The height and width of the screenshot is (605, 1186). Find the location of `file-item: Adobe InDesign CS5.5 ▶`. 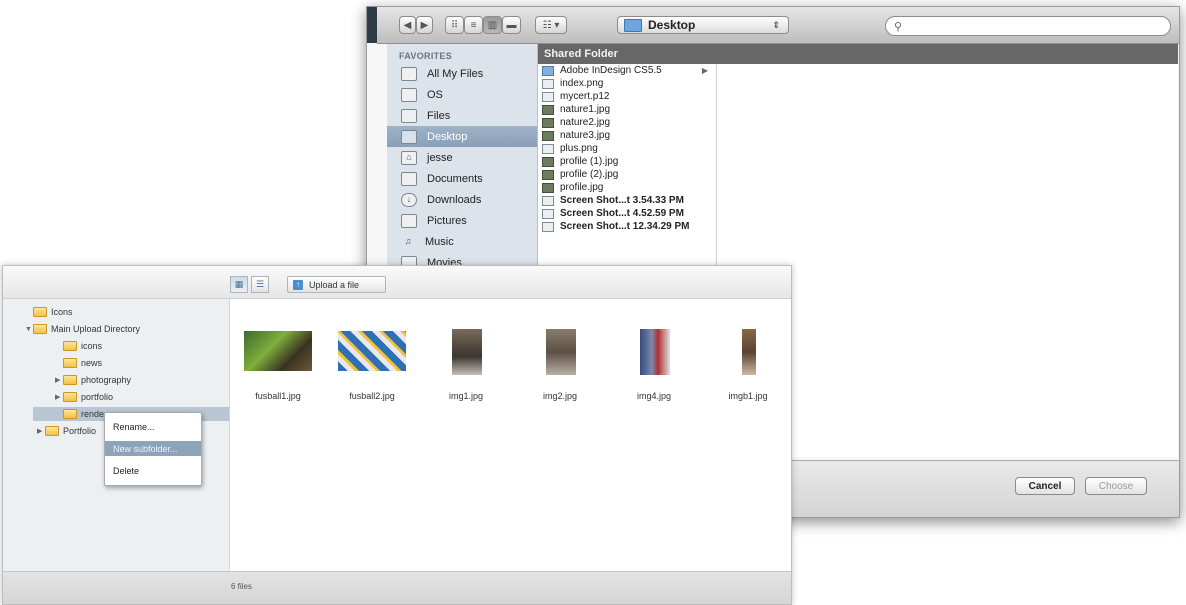

file-item: Adobe InDesign CS5.5 ▶ is located at coordinates (627, 70).